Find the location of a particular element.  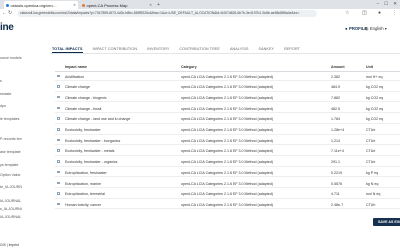

cell-name: Climate change - biogenic is located at coordinates (86, 97).